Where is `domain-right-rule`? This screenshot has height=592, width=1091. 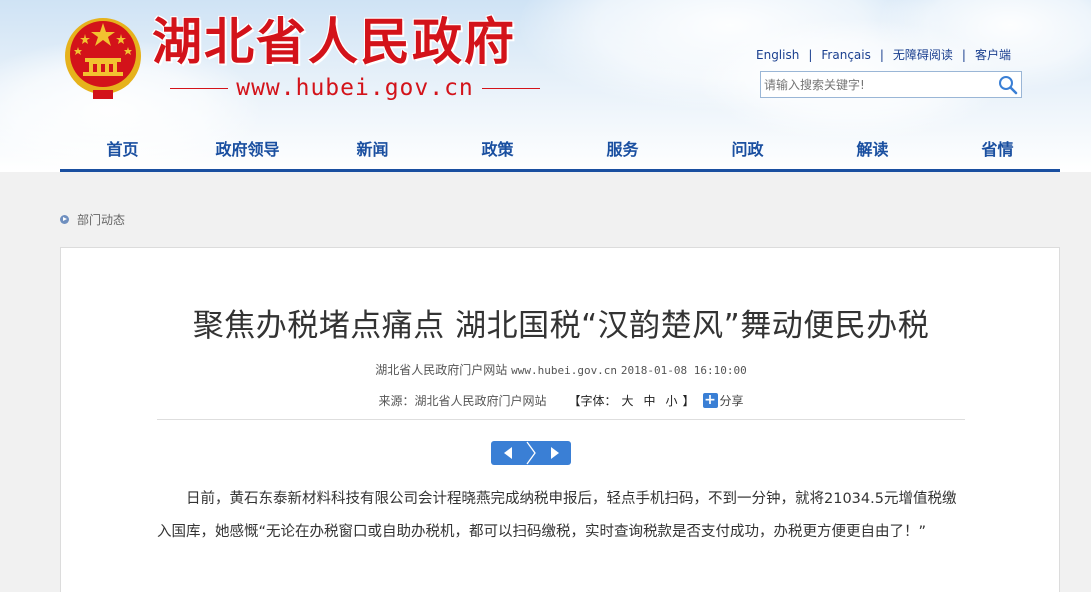
domain-right-rule is located at coordinates (510, 88).